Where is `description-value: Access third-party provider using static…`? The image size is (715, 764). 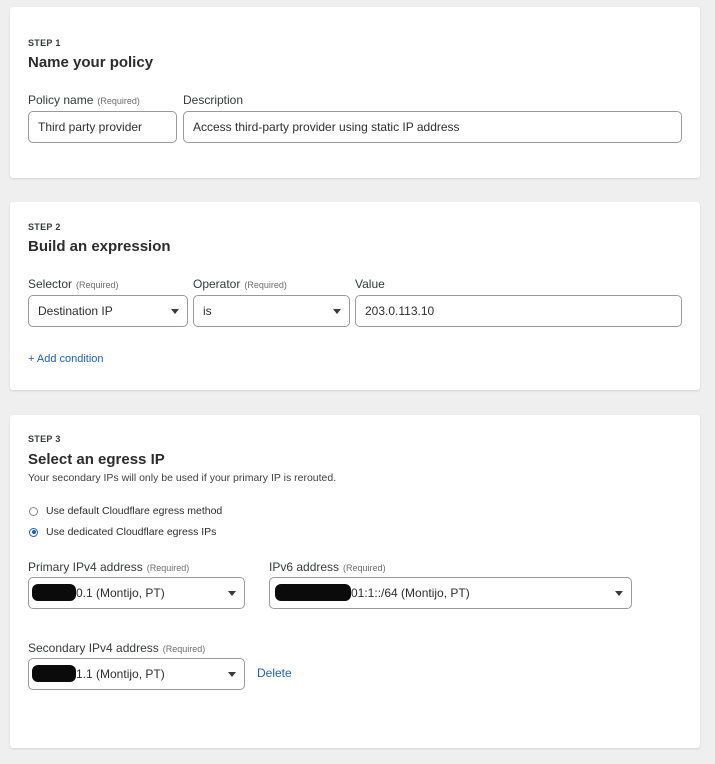 description-value: Access third-party provider using static… is located at coordinates (326, 127).